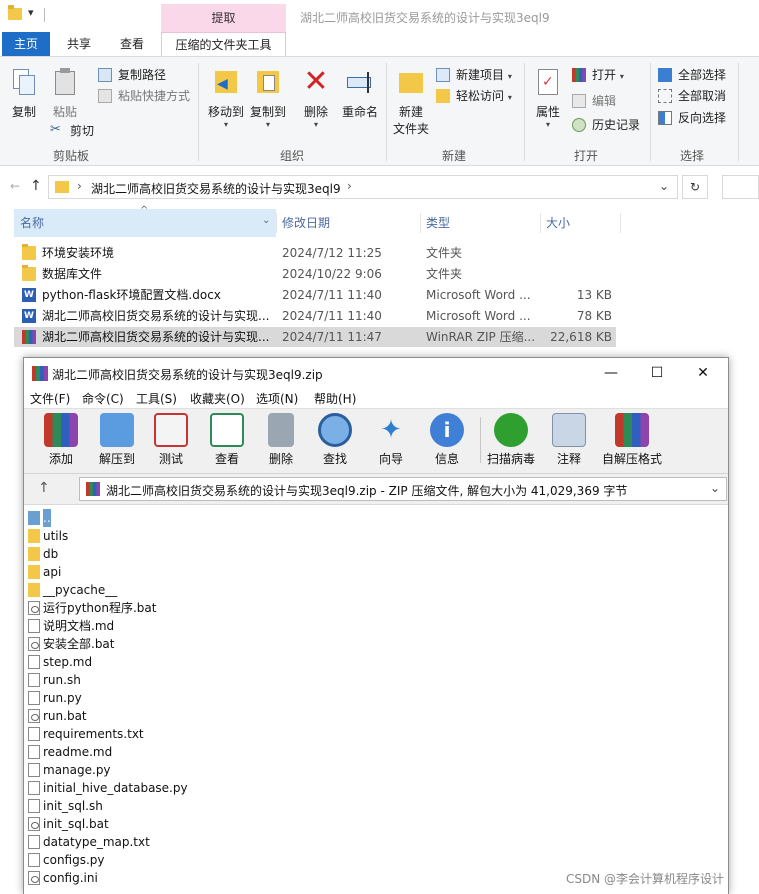 Image resolution: width=759 pixels, height=894 pixels. What do you see at coordinates (391, 440) in the screenshot?
I see `wizard-button: ✦ 向导` at bounding box center [391, 440].